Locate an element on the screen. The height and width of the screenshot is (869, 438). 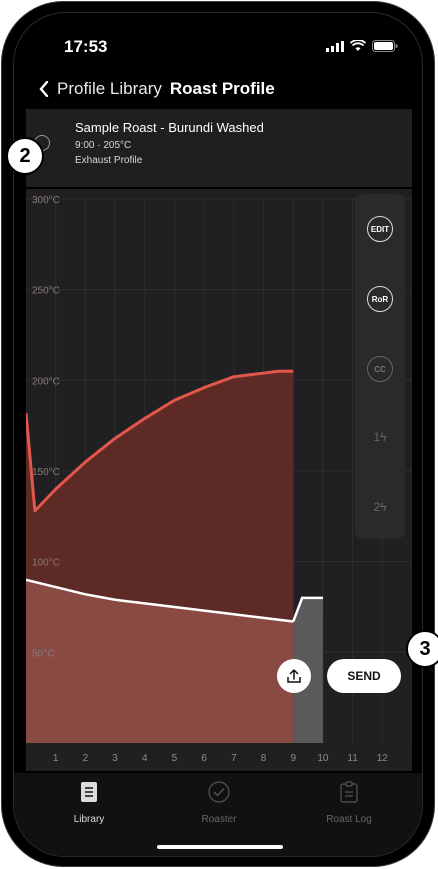
roaster-icon is located at coordinates (219, 792).